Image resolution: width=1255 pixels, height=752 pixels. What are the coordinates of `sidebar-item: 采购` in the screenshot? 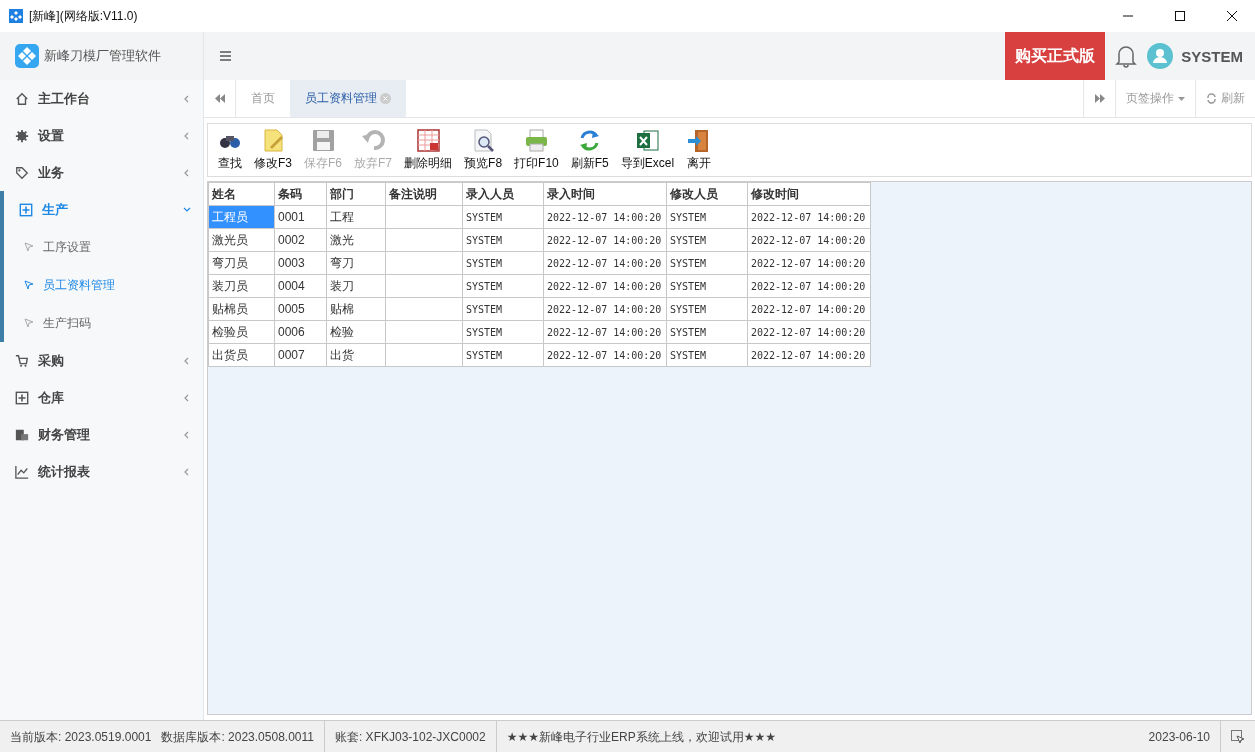 It's located at (101, 360).